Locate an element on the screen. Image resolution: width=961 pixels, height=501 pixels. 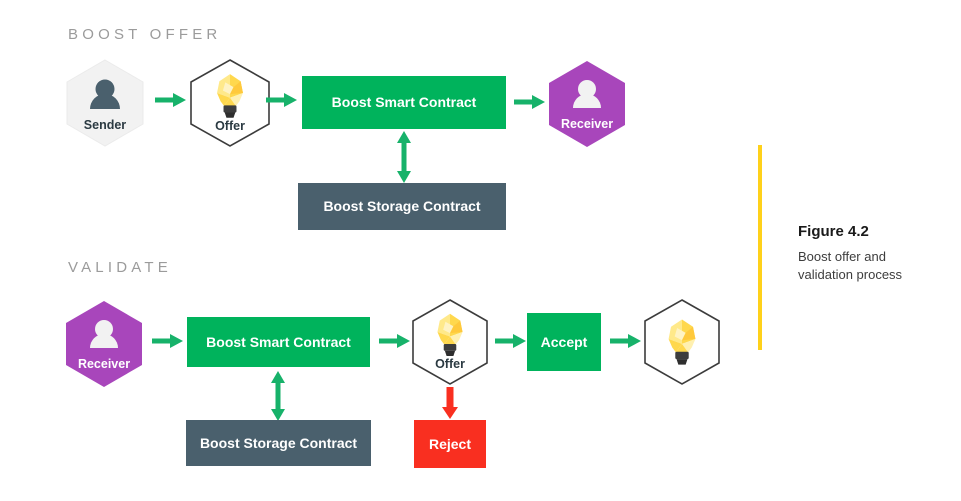
node-offer-bottom: Offer is located at coordinates (450, 342).